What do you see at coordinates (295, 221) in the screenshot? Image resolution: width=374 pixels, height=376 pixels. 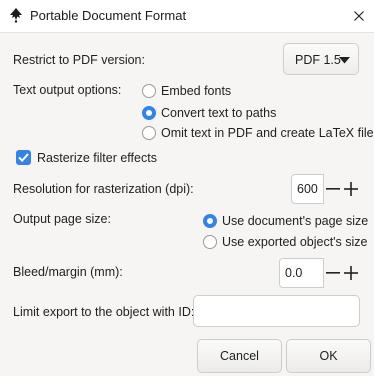 I see `radio-document-page-size-label: Use document's page size` at bounding box center [295, 221].